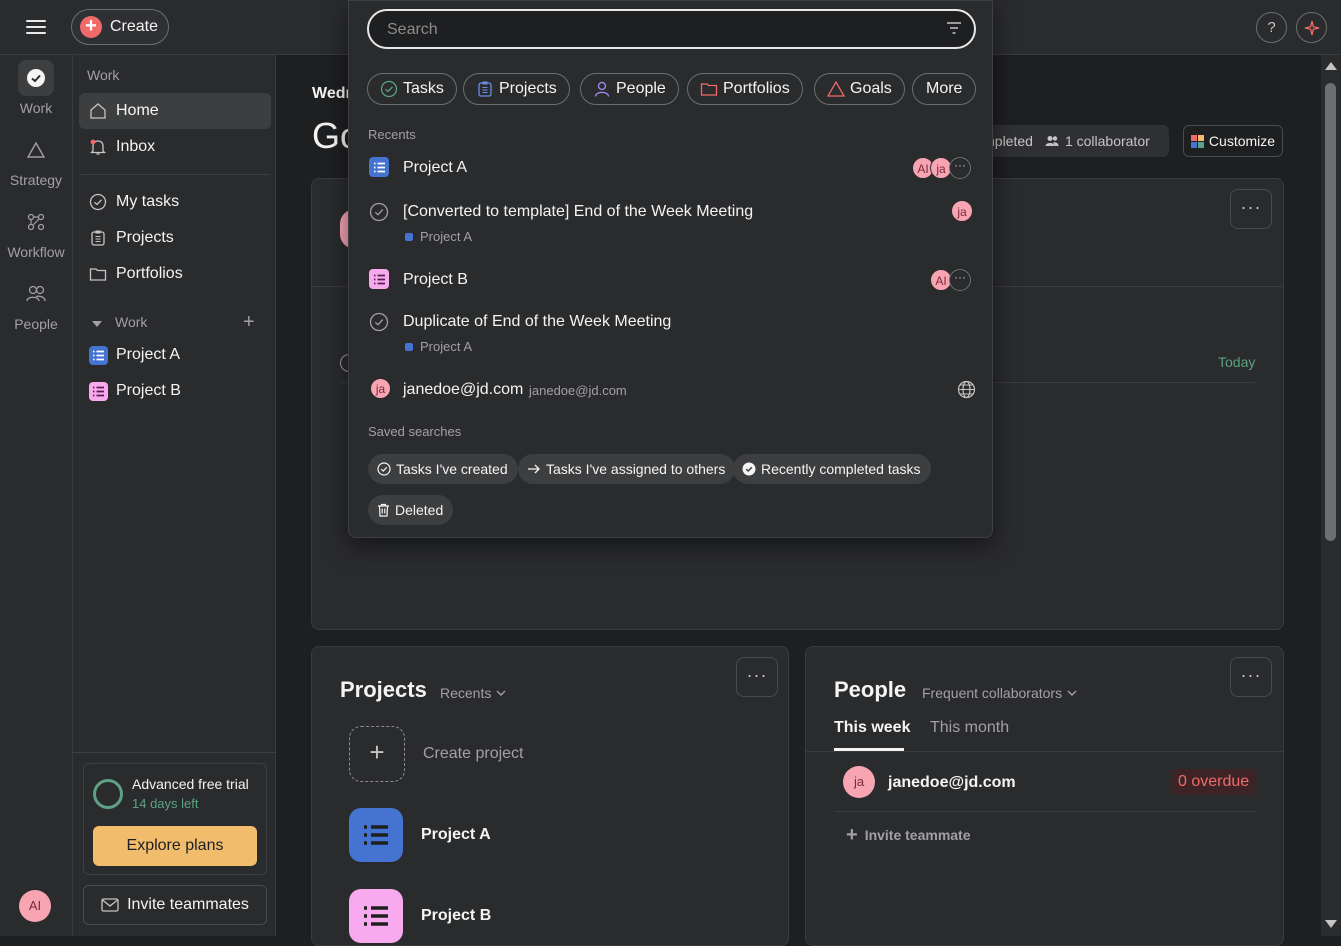 This screenshot has height=946, width=1341. I want to click on sidebar-group-work: Work, so click(131, 322).